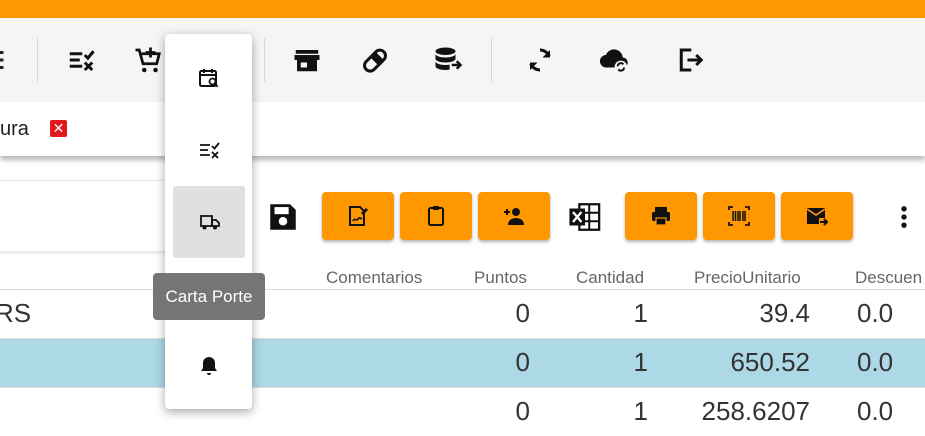 This screenshot has height=436, width=925. I want to click on menu-item-notifications, so click(209, 366).